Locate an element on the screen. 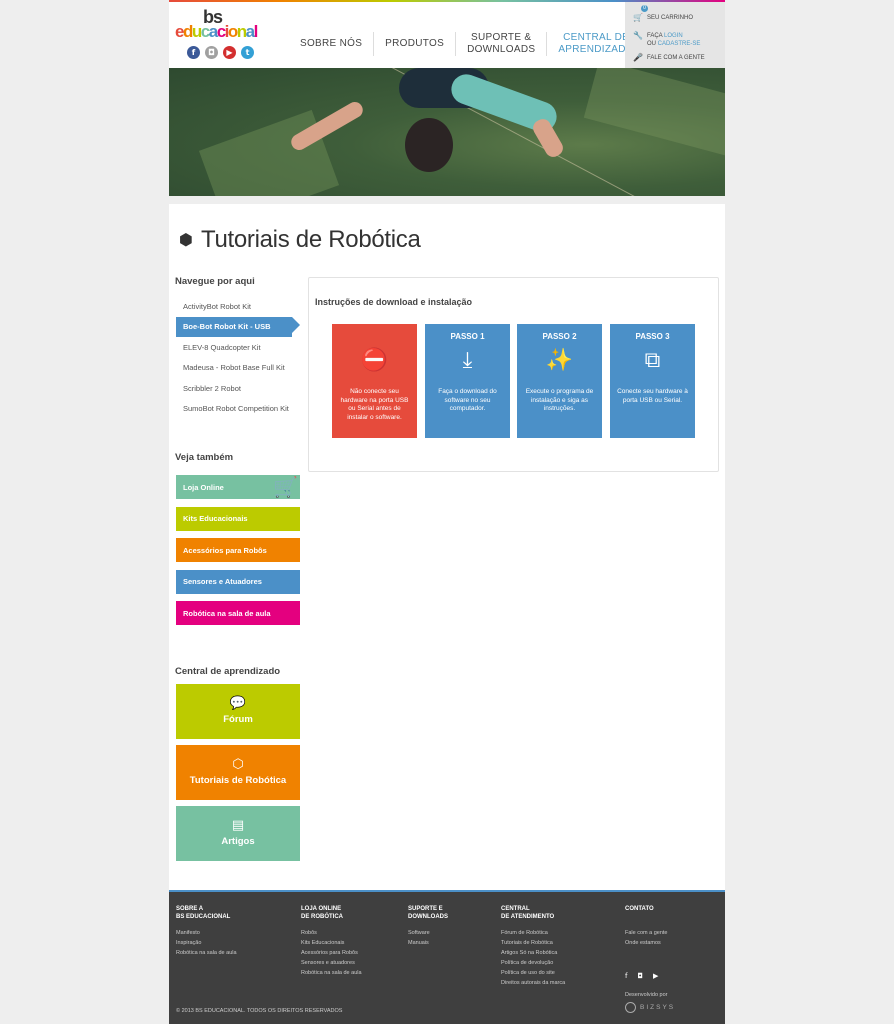 This screenshot has height=1024, width=894. learning-label: Artigos is located at coordinates (238, 841).